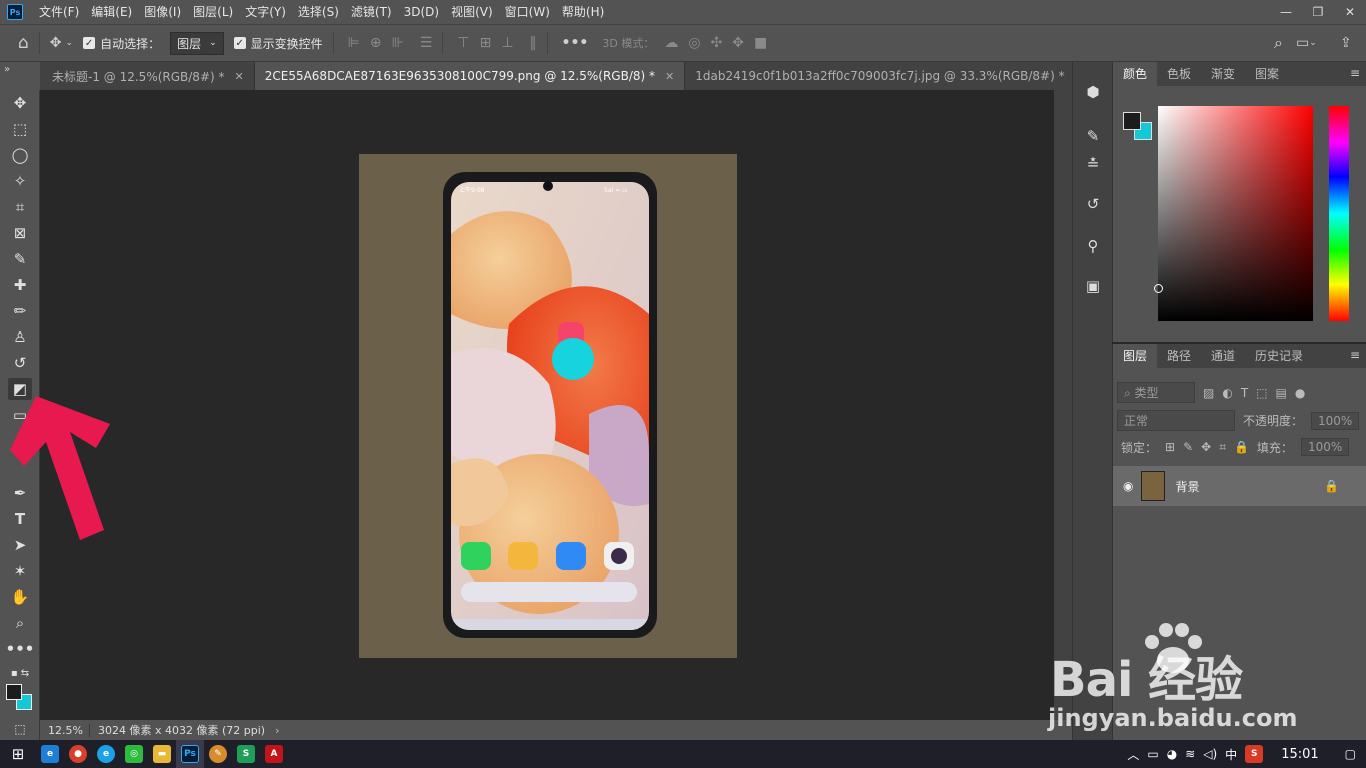 Image resolution: width=1366 pixels, height=768 pixels. What do you see at coordinates (20, 311) in the screenshot?
I see `brush-tool-icon: ✏` at bounding box center [20, 311].